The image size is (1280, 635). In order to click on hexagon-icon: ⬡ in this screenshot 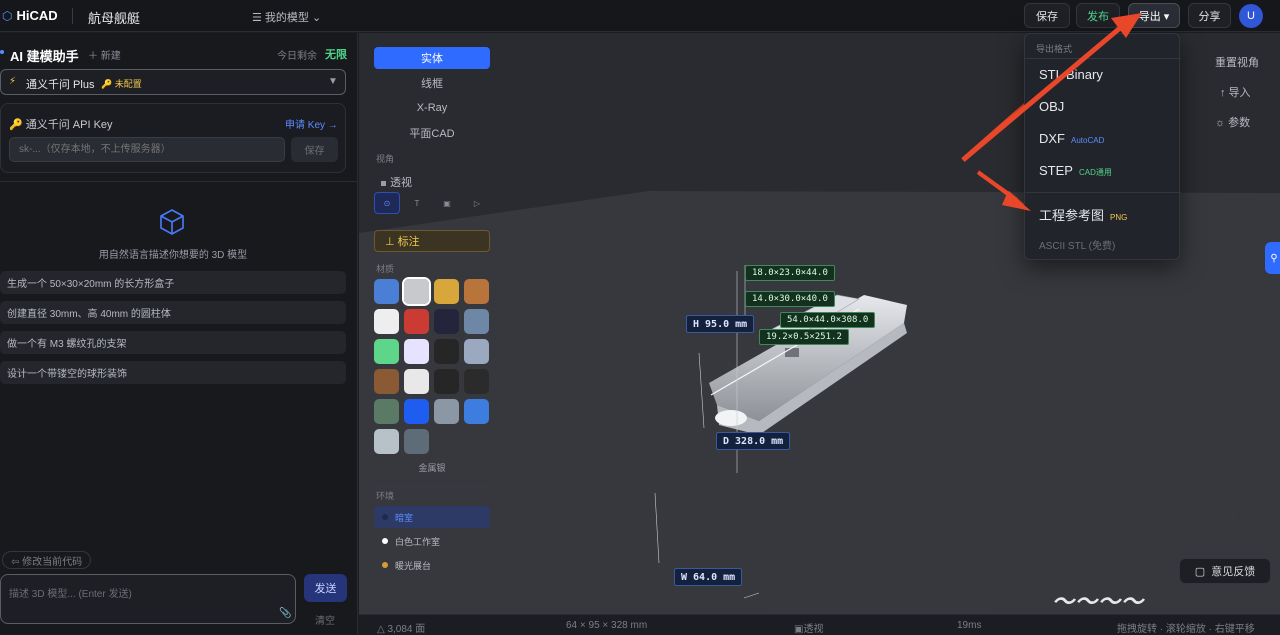, I will do `click(7, 16)`.